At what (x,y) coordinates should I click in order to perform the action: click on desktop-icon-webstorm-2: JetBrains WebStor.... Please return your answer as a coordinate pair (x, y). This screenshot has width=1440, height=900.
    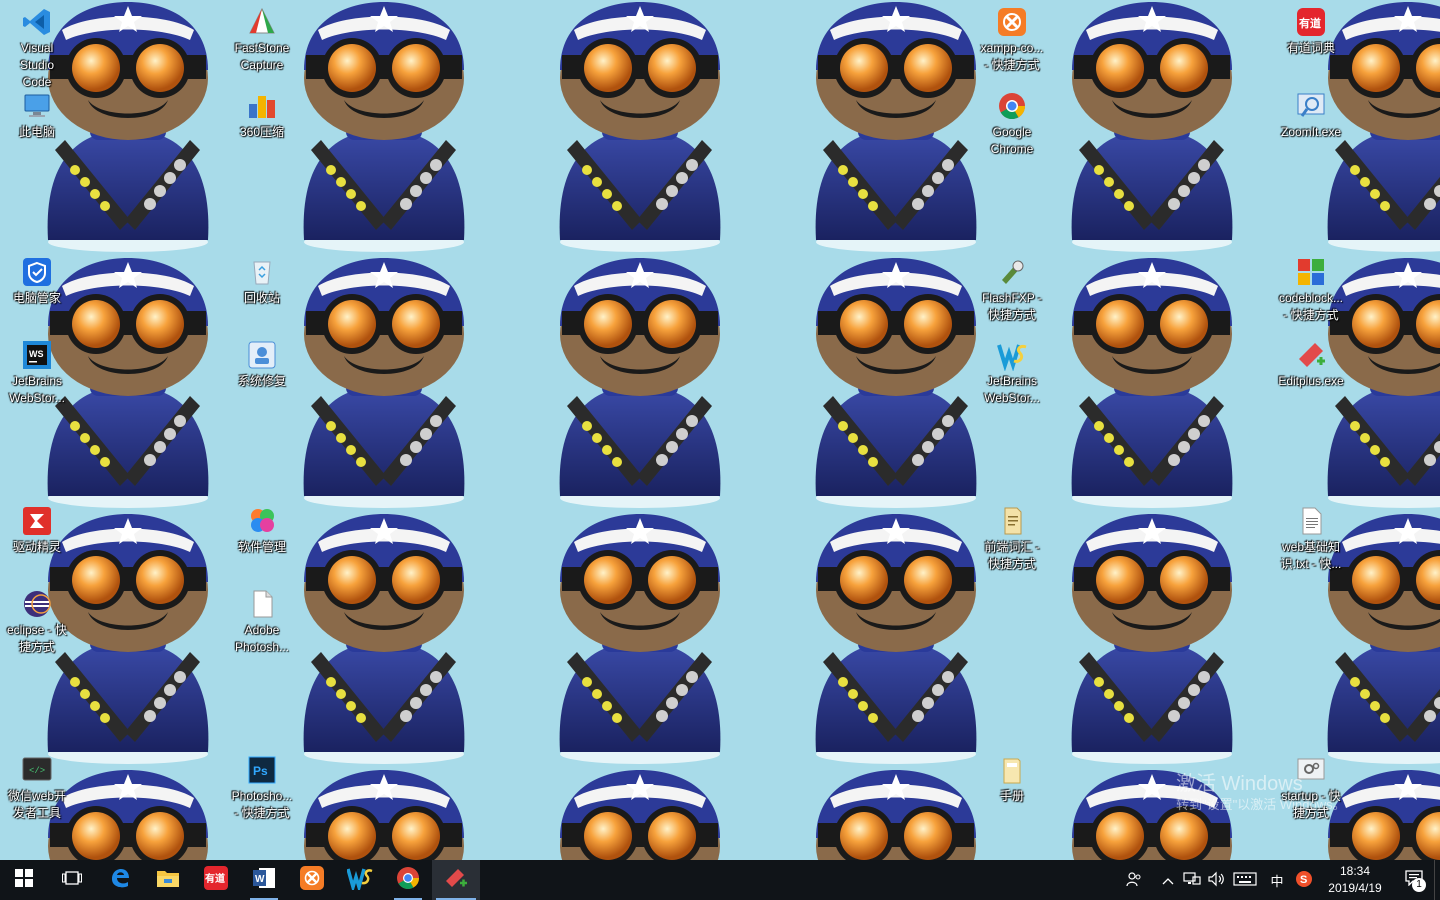
    Looking at the image, I should click on (1012, 373).